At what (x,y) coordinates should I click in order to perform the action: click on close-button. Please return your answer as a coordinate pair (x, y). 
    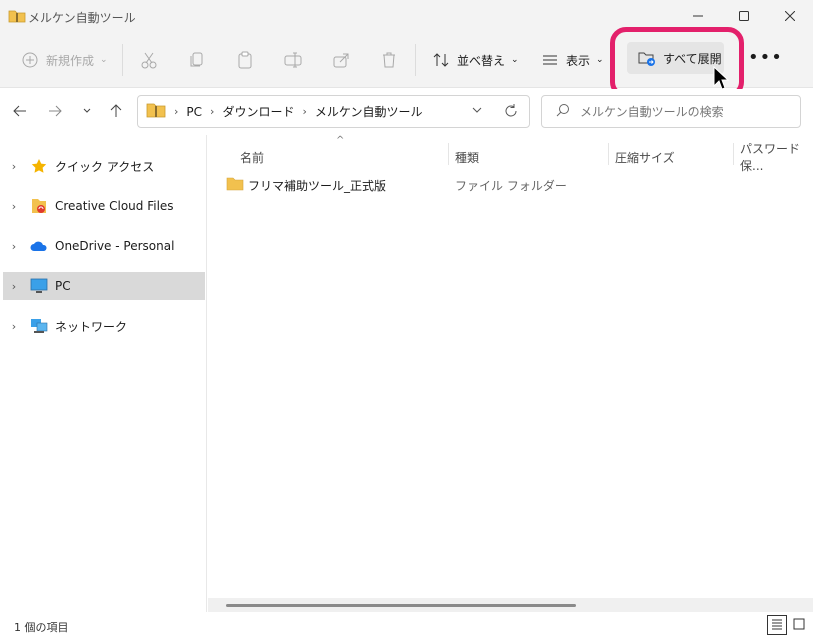
    Looking at the image, I should click on (790, 16).